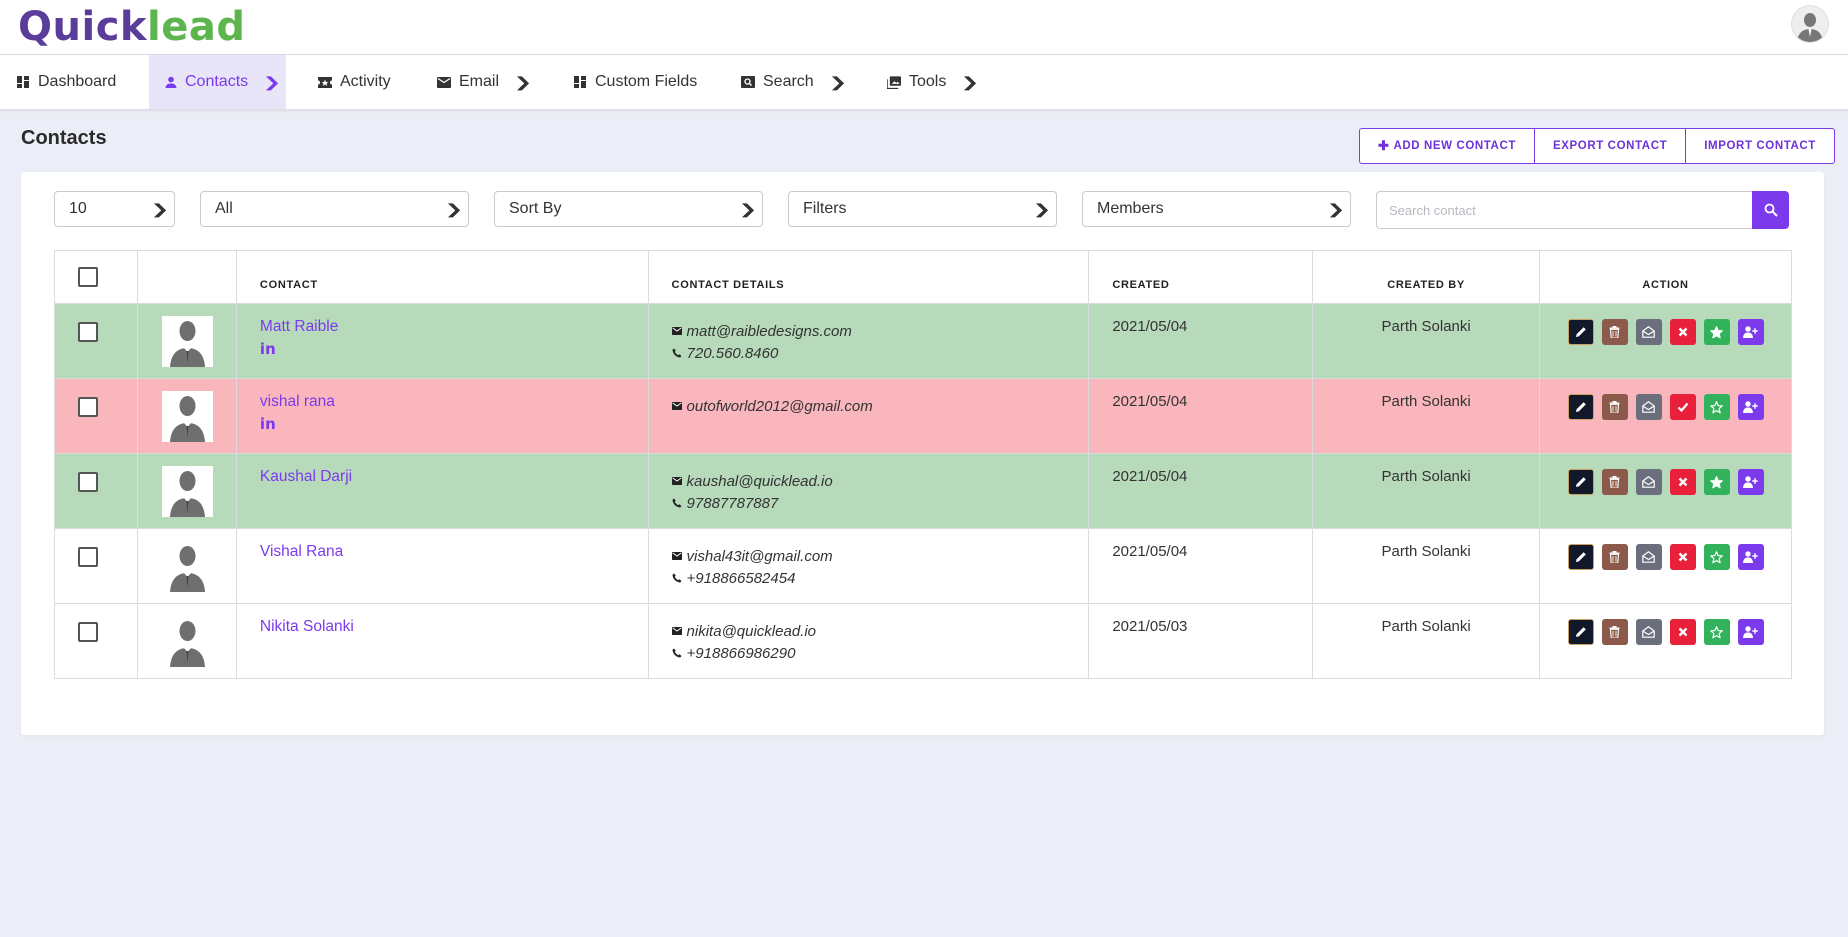 The height and width of the screenshot is (937, 1848). Describe the element at coordinates (196, 27) in the screenshot. I see `brand-logo-part2: lead` at that location.